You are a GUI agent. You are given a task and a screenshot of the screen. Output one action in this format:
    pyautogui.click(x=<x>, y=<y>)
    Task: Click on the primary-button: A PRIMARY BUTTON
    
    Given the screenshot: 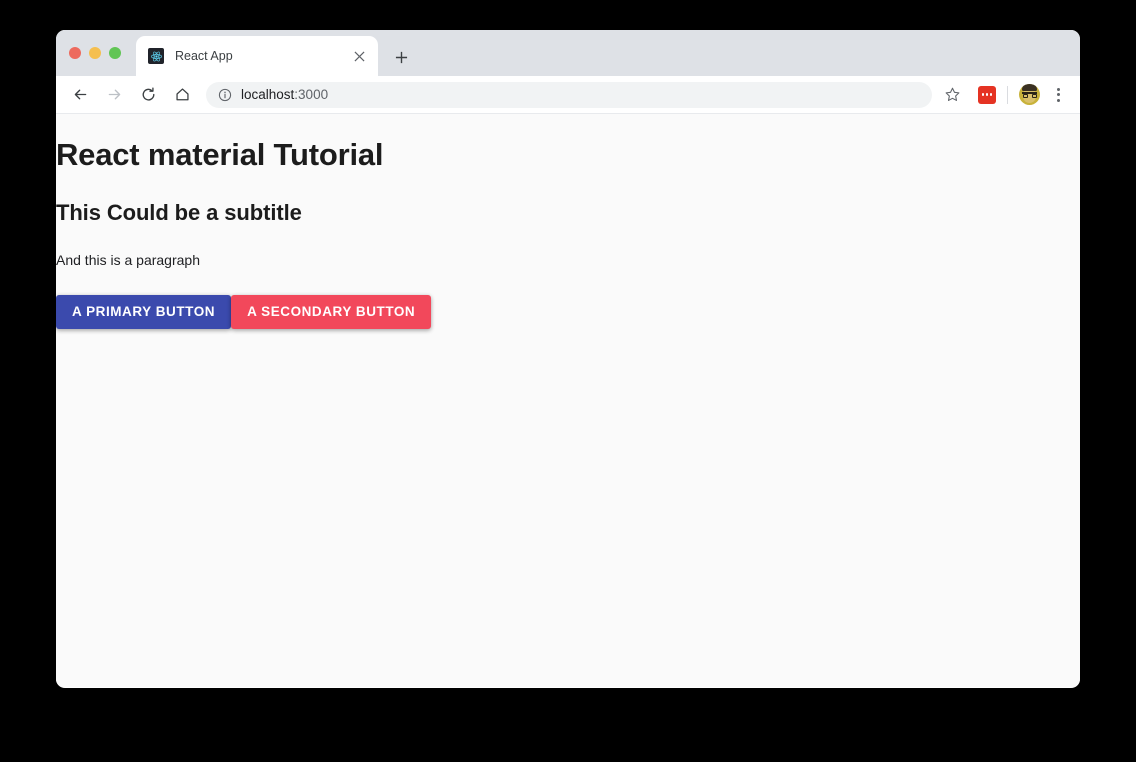 What is the action you would take?
    pyautogui.click(x=144, y=312)
    